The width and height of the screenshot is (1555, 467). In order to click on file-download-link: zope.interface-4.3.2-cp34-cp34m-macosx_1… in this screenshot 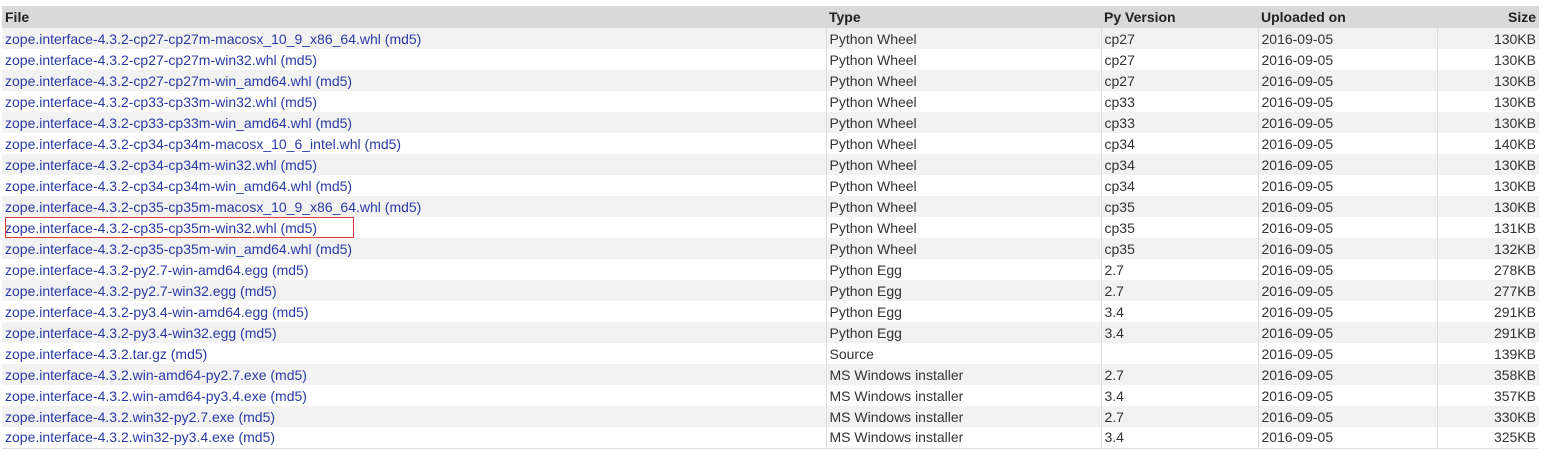, I will do `click(183, 144)`.